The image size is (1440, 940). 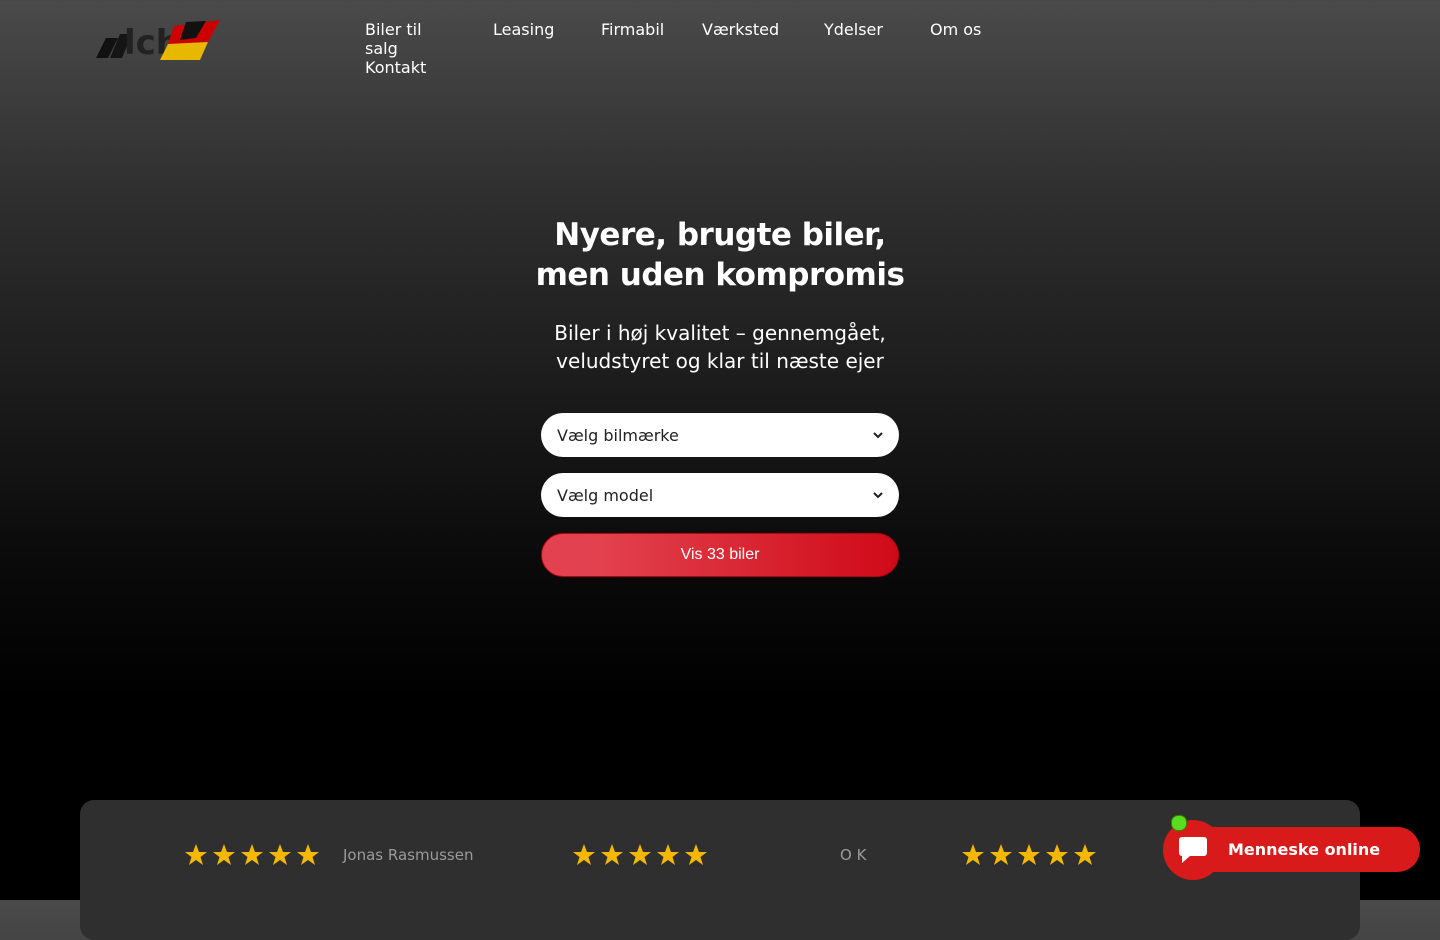 I want to click on chat-bubble-icon, so click(x=1193, y=850).